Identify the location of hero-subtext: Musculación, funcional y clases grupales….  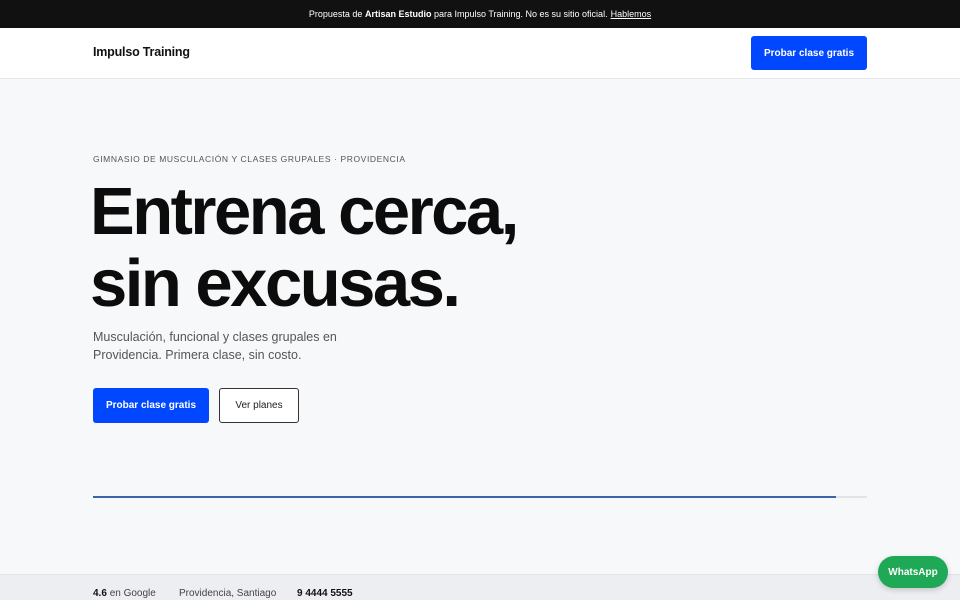
(215, 346).